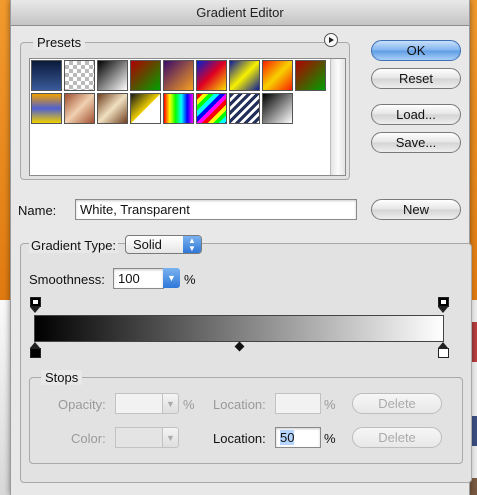  I want to click on presets-scrollbar, so click(337, 117).